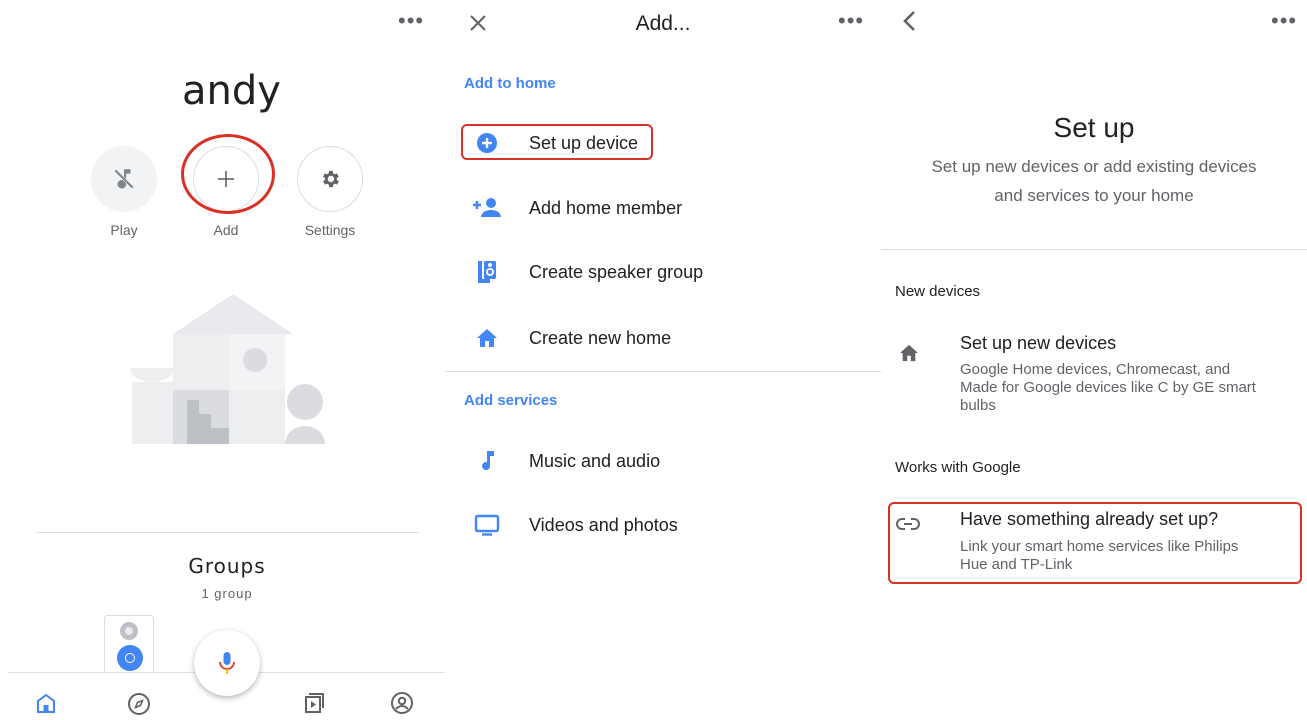  What do you see at coordinates (488, 461) in the screenshot?
I see `music-note-icon` at bounding box center [488, 461].